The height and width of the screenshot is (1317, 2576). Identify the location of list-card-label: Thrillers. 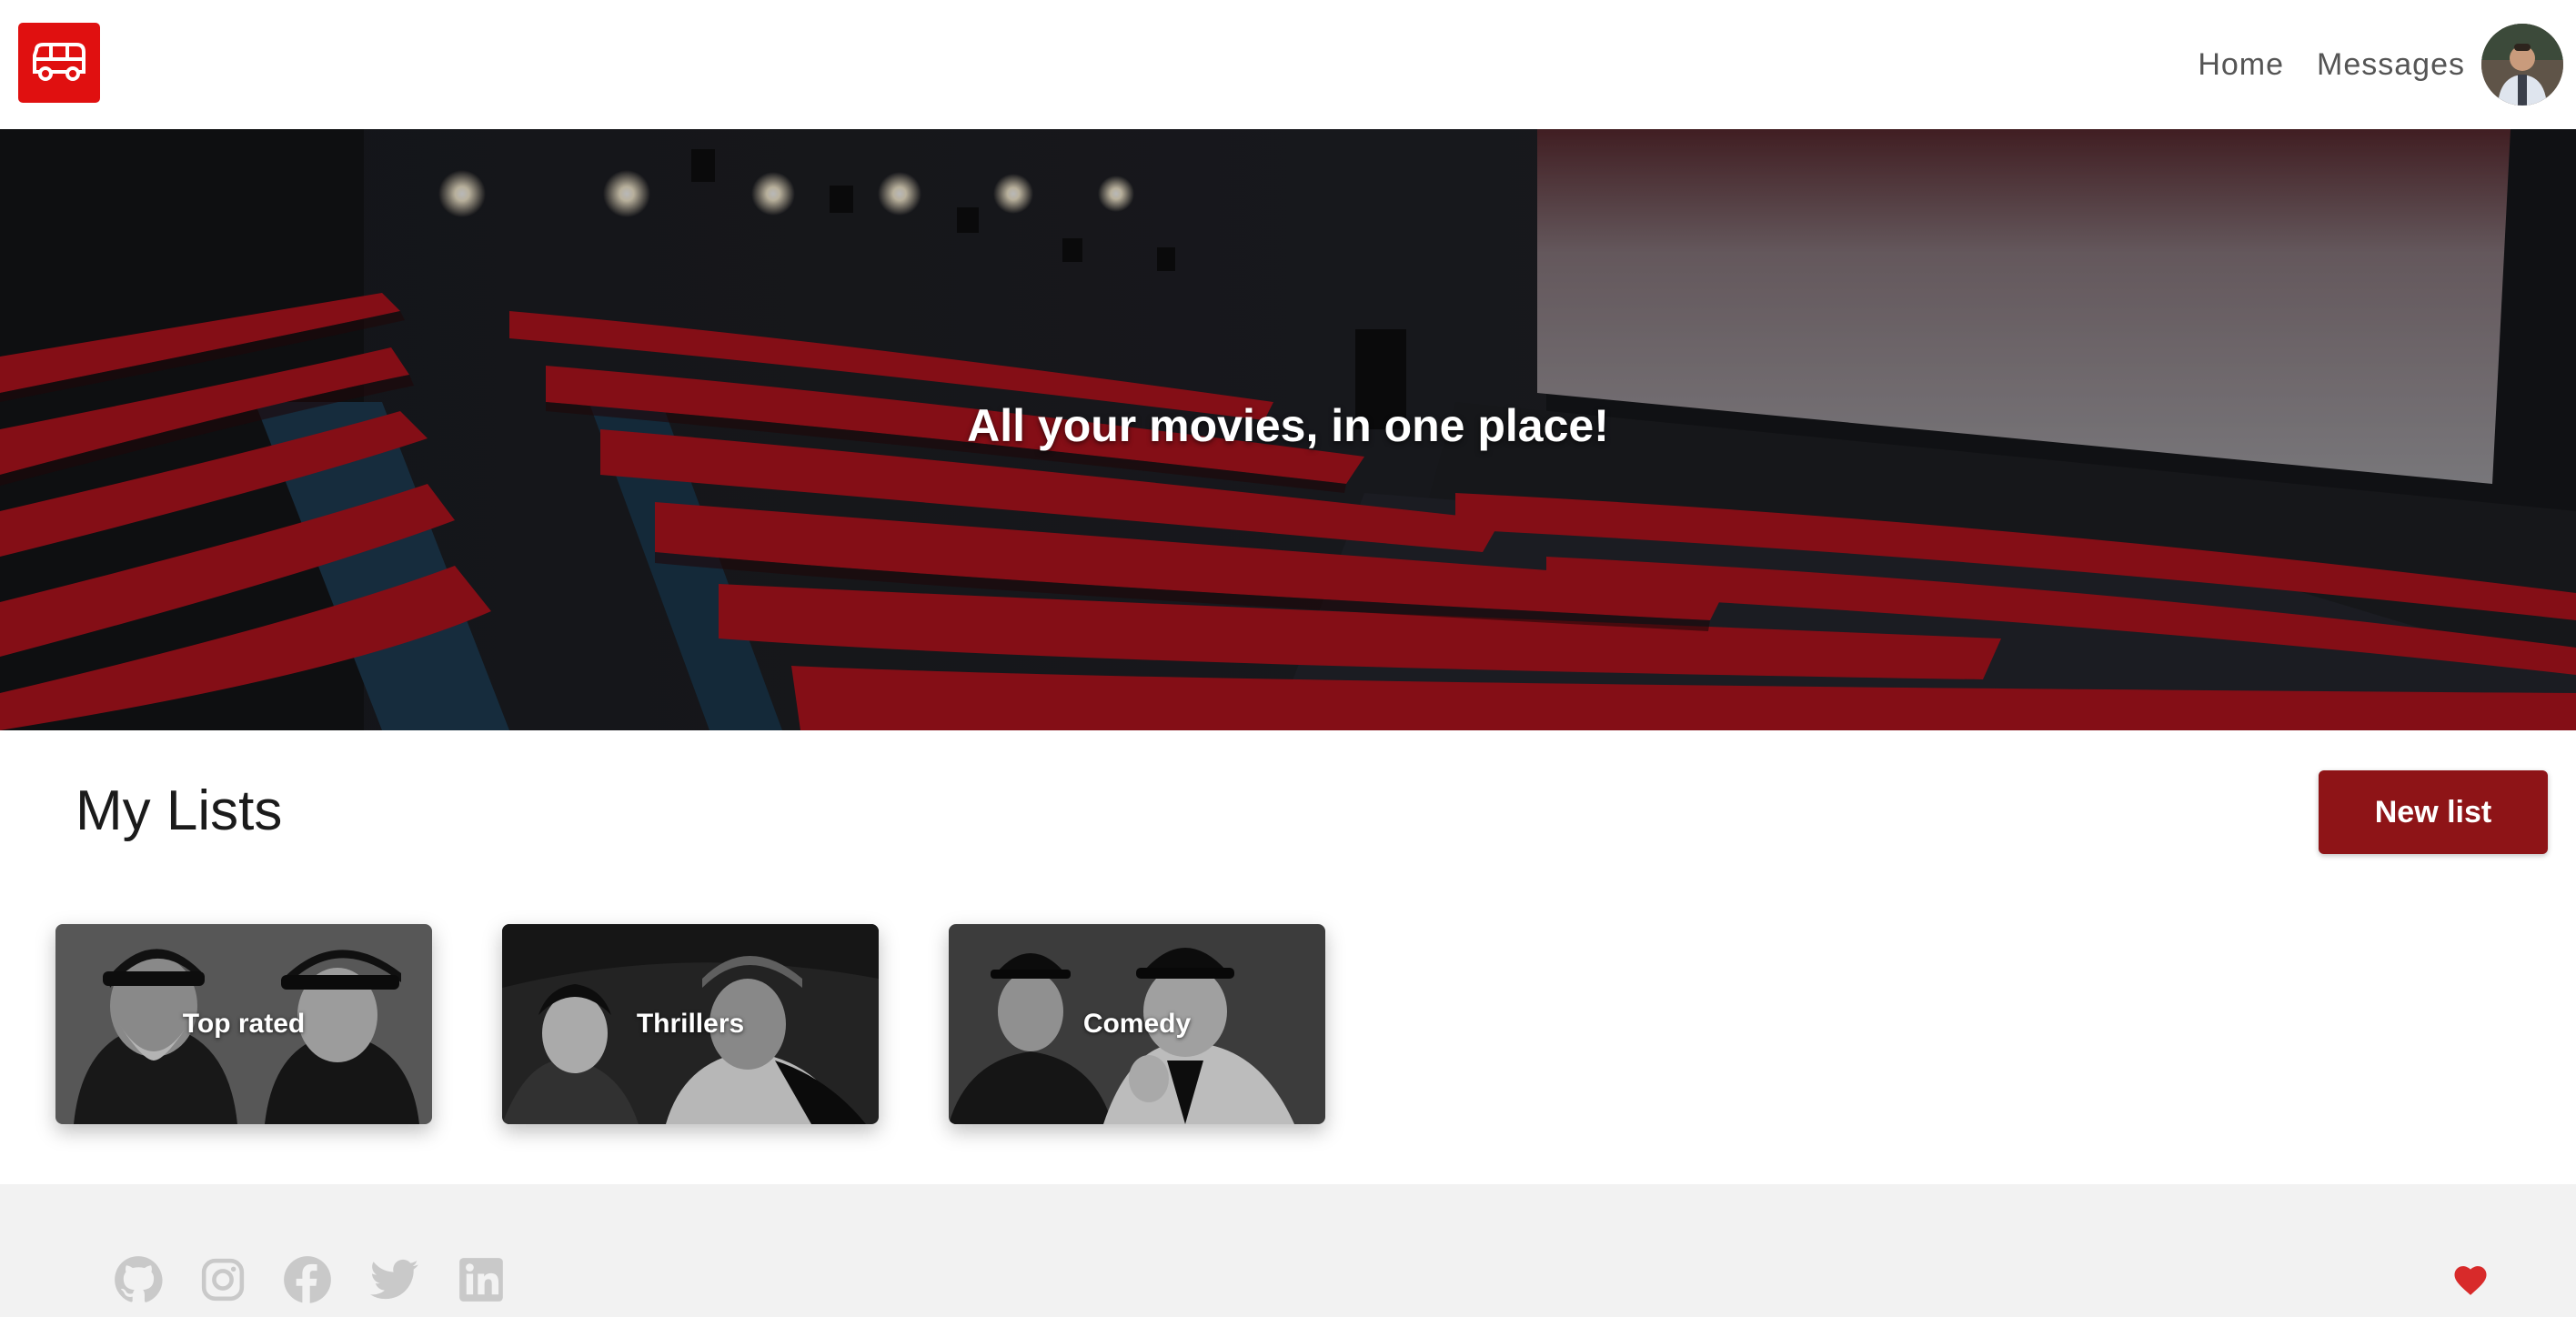
(690, 1024).